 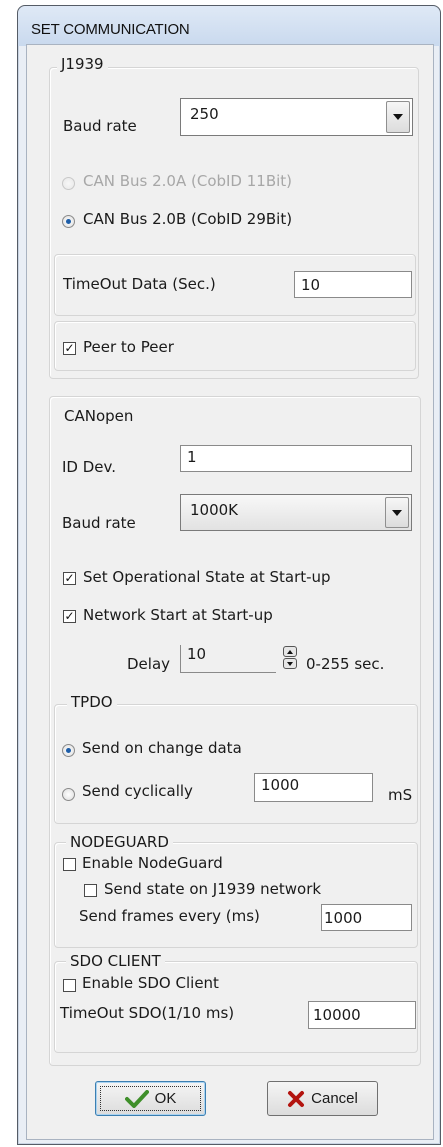 I want to click on can-2a-label: CAN Bus 2.0A (CobID 11Bit), so click(x=188, y=181).